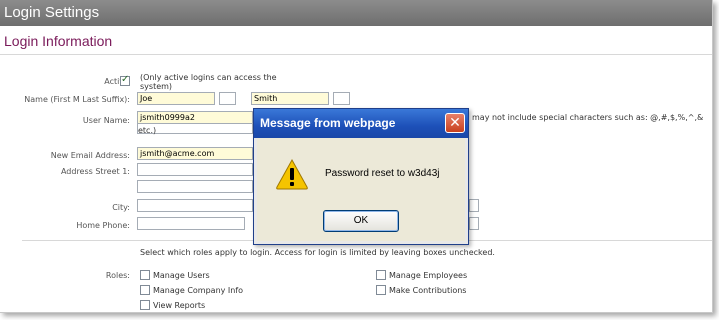  What do you see at coordinates (147, 130) in the screenshot?
I see `username-note-tail: etc.)` at bounding box center [147, 130].